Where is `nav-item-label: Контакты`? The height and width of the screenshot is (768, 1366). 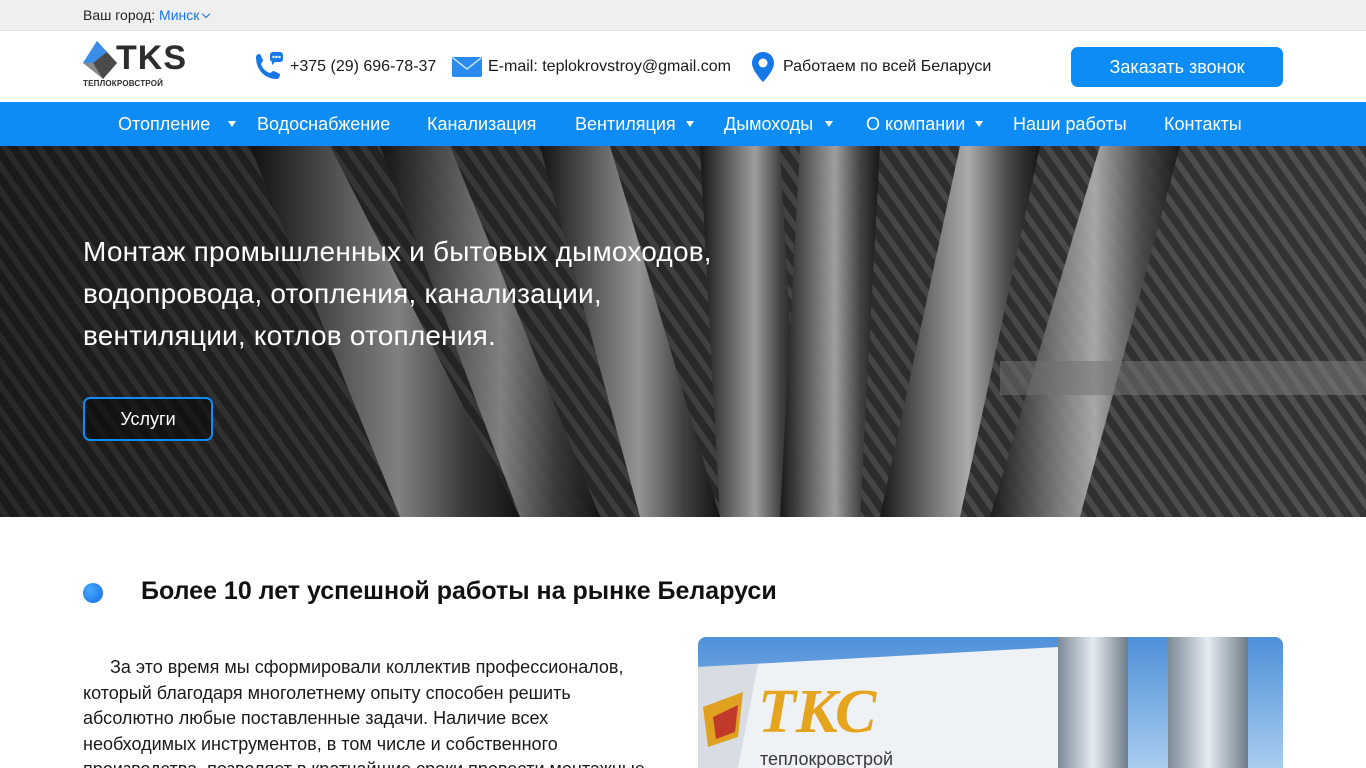 nav-item-label: Контакты is located at coordinates (1203, 123).